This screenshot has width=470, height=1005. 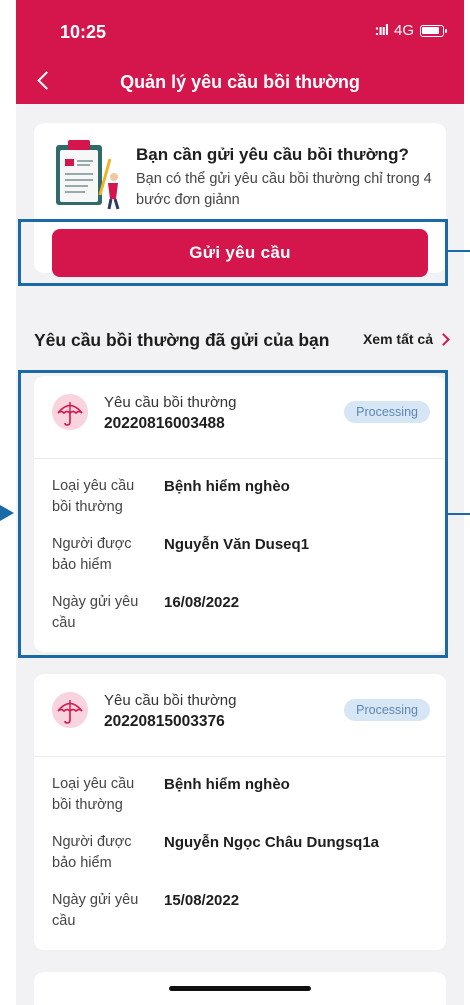 What do you see at coordinates (397, 339) in the screenshot?
I see `view-all-label: Xem tất cả` at bounding box center [397, 339].